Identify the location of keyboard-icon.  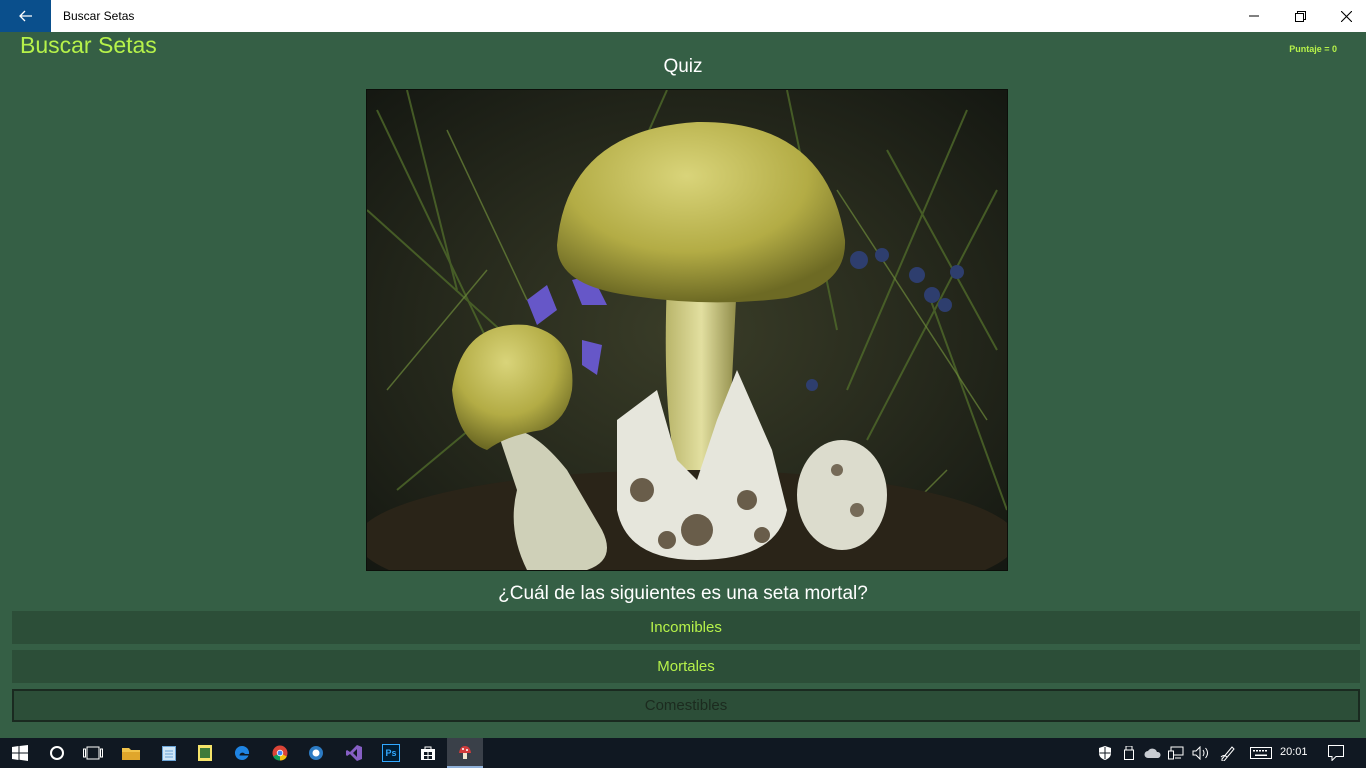
(1261, 753).